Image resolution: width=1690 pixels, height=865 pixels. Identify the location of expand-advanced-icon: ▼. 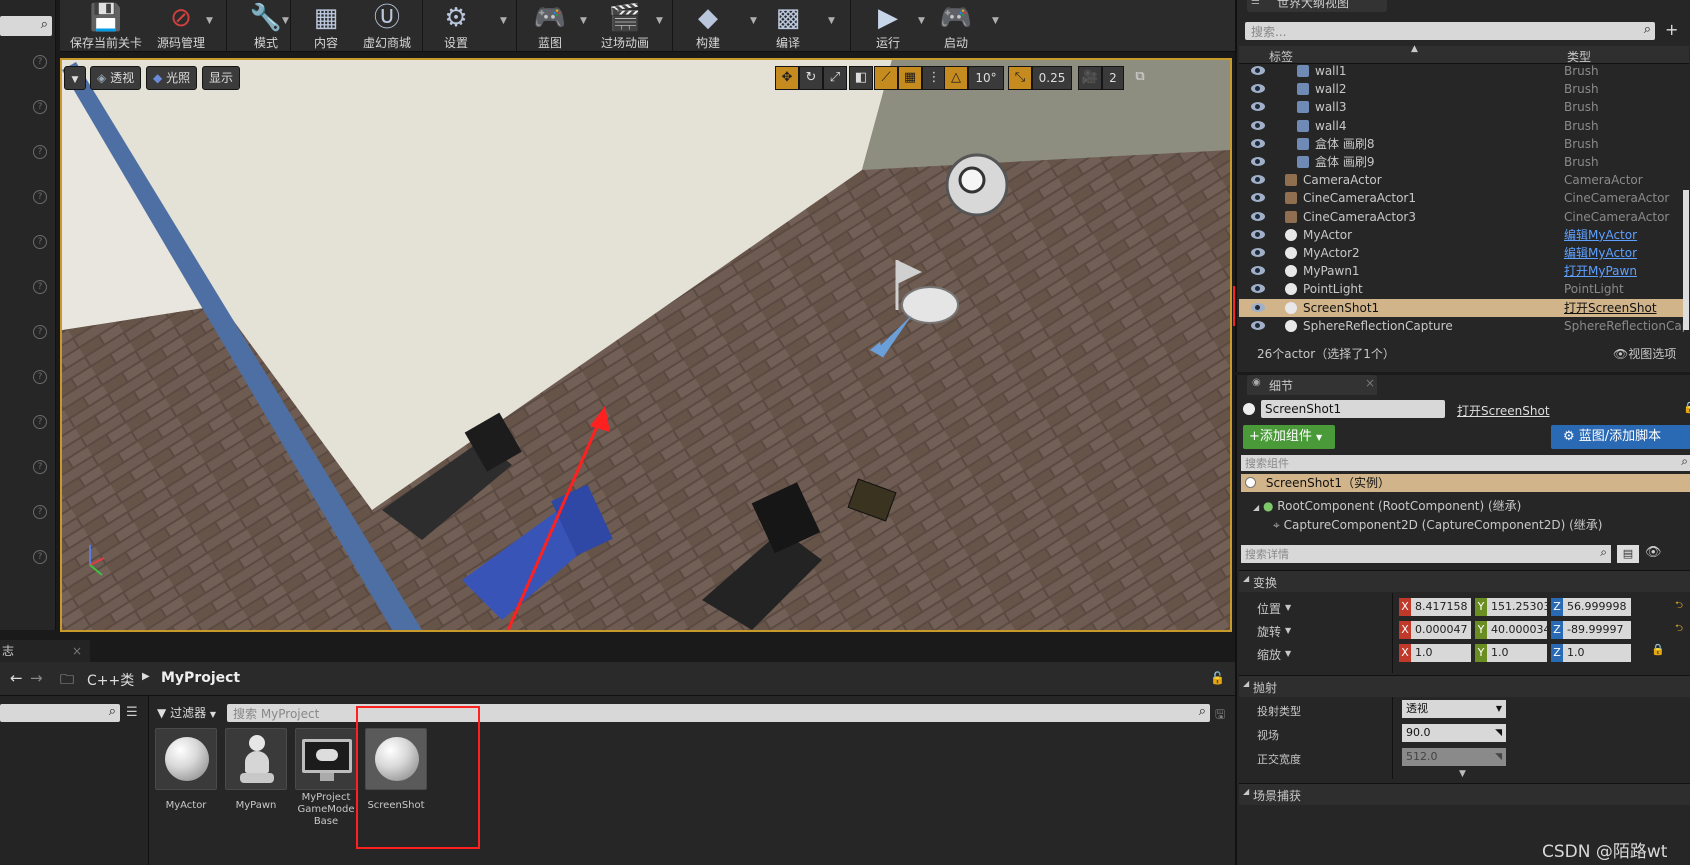
(1462, 774).